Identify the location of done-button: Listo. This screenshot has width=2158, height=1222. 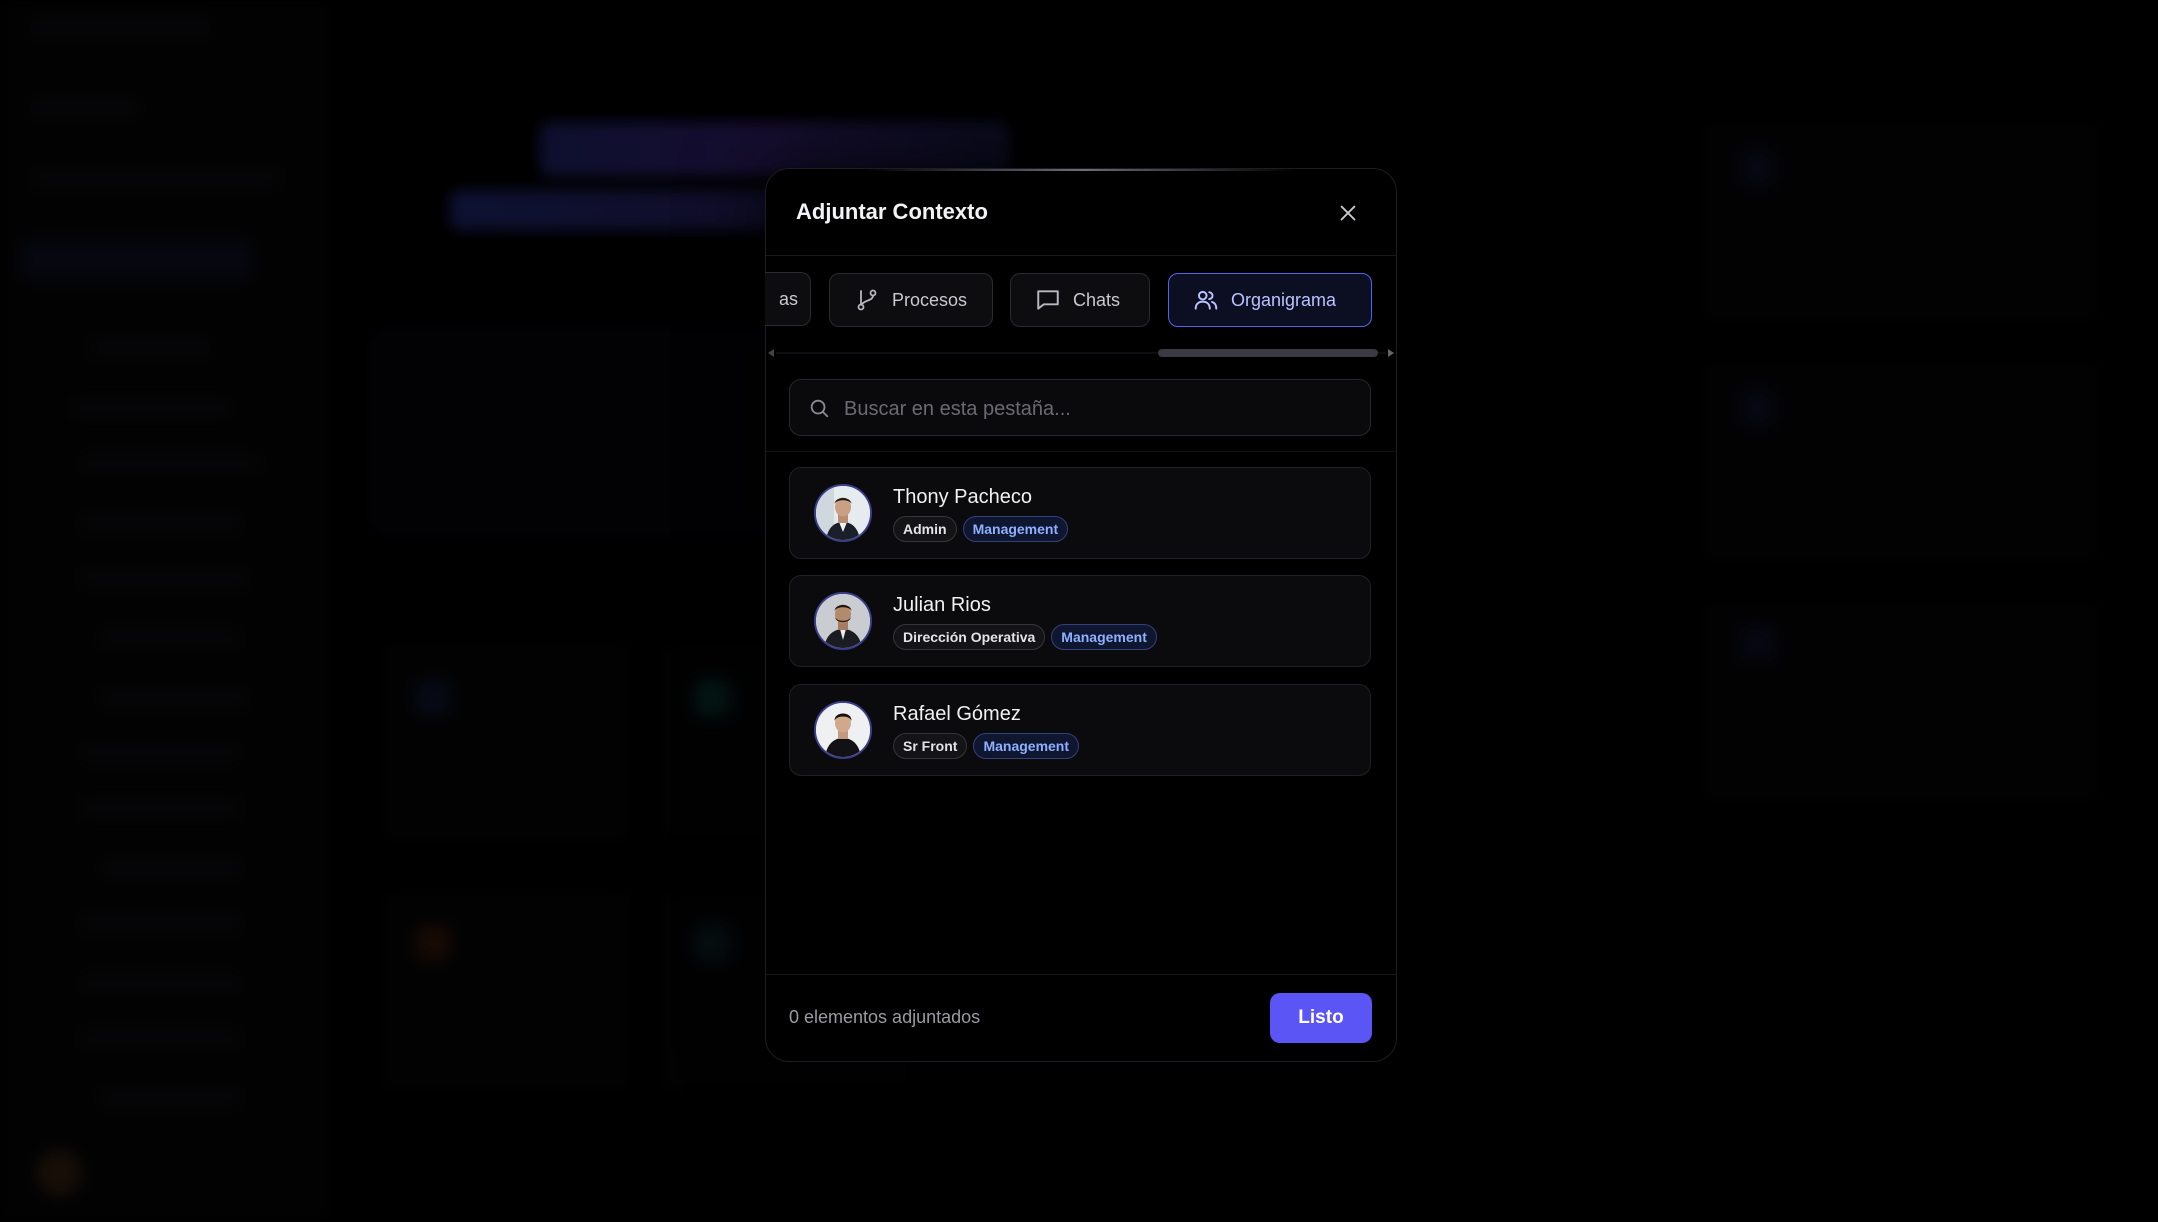
(1321, 1018).